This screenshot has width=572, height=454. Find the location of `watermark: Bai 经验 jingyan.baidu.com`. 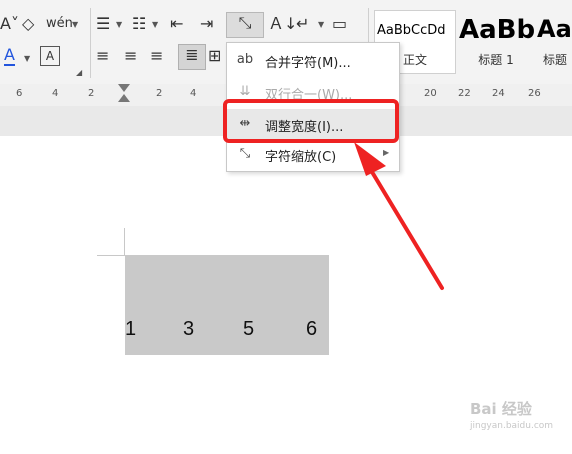

watermark: Bai 经验 jingyan.baidu.com is located at coordinates (518, 420).